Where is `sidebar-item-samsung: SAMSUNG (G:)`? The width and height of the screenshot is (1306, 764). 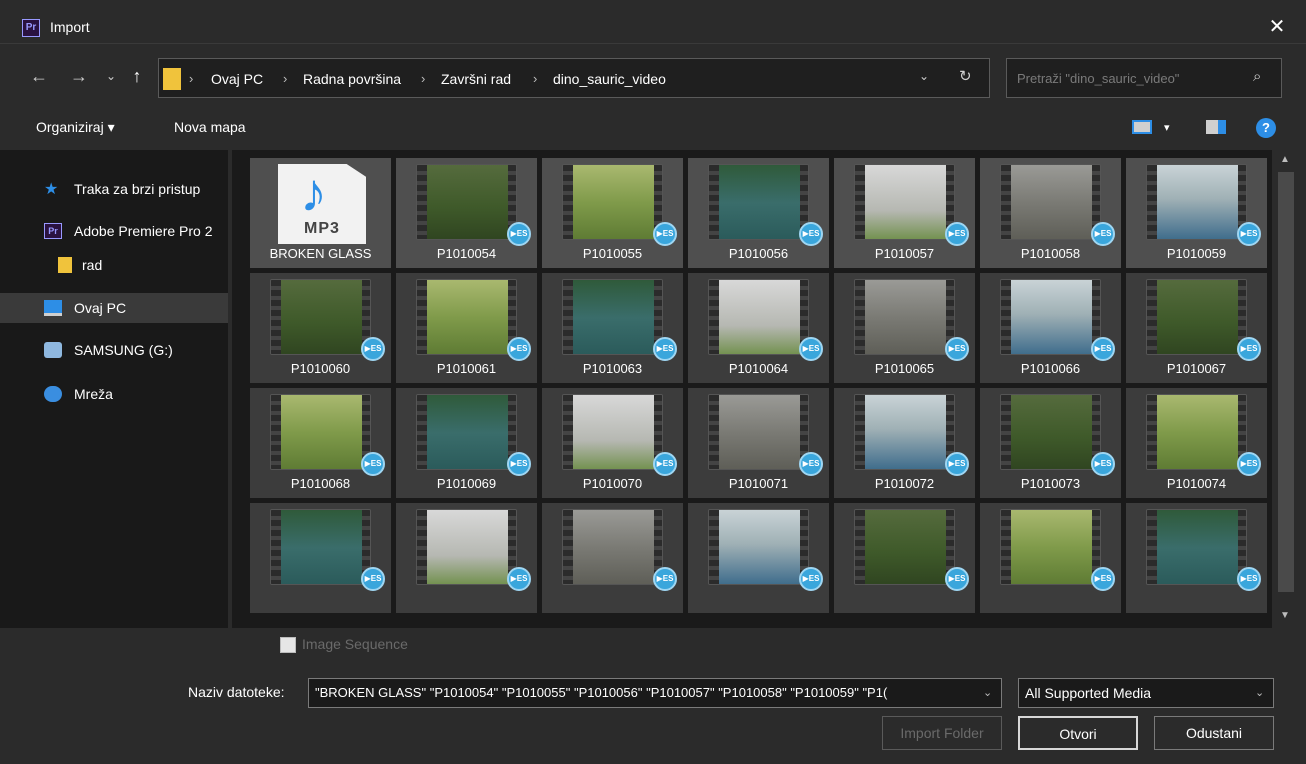
sidebar-item-samsung: SAMSUNG (G:) is located at coordinates (114, 350).